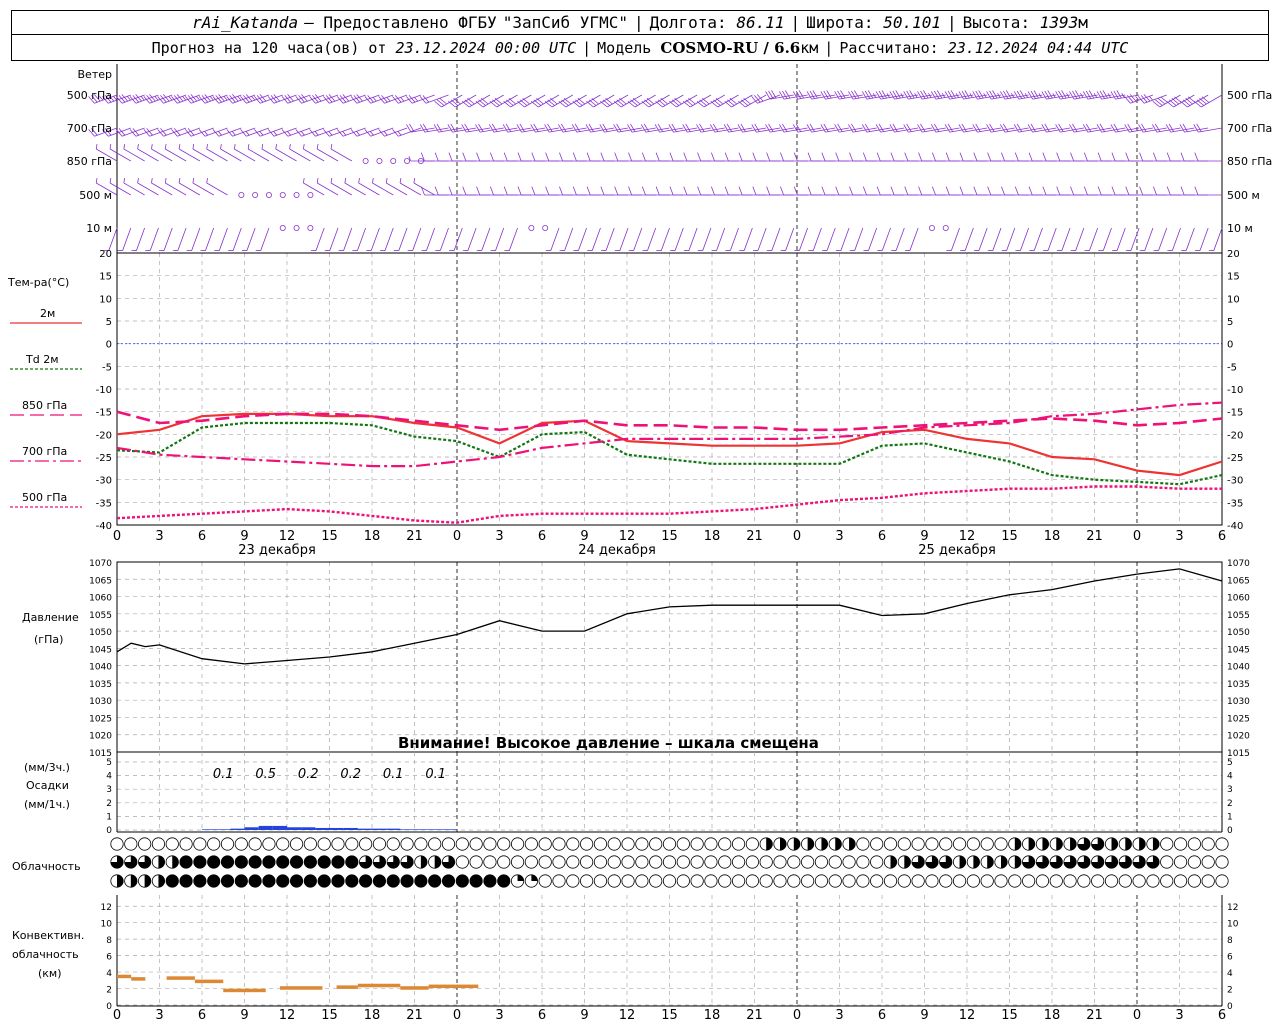 The height and width of the screenshot is (1024, 1280). Describe the element at coordinates (1230, 991) in the screenshot. I see `conv-ytick-right: 2` at that location.